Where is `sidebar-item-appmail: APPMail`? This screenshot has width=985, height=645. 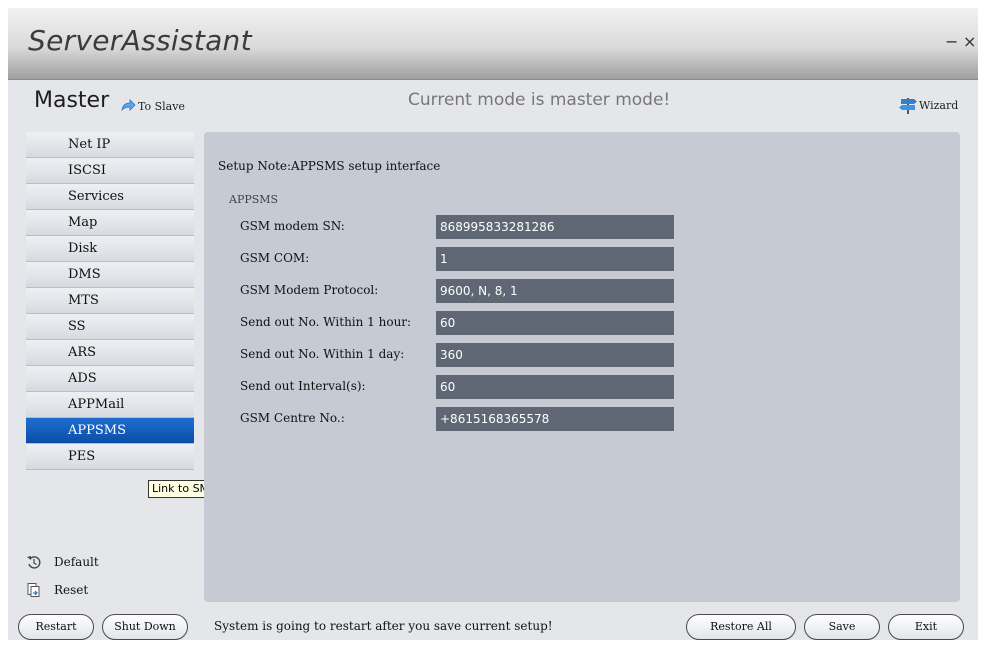
sidebar-item-appmail: APPMail is located at coordinates (110, 405).